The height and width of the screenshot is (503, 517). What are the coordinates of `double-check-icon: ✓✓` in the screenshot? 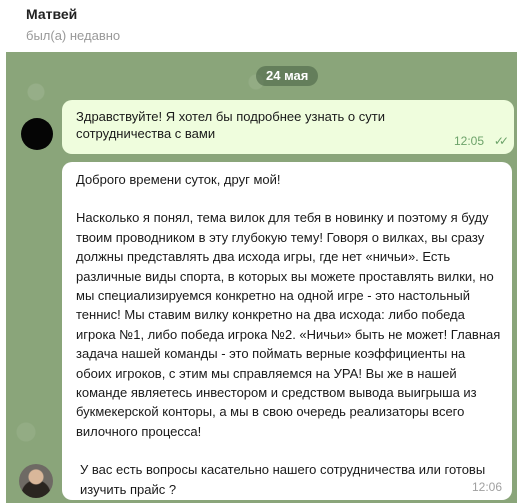 It's located at (501, 141).